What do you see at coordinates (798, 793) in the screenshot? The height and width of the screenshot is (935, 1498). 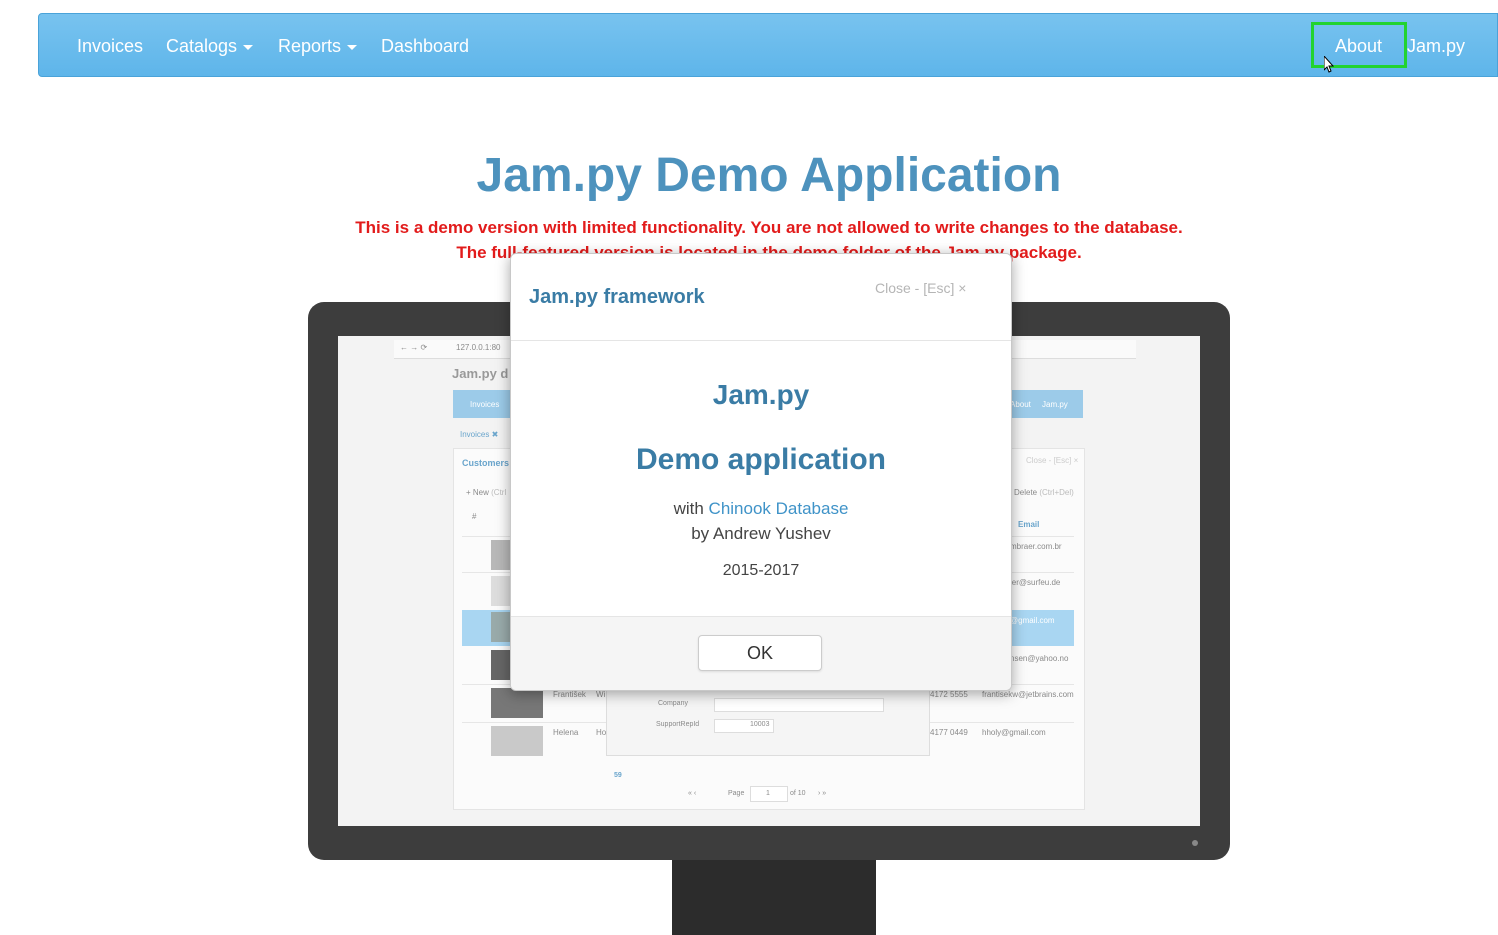 I see `mini-of-label: of 10` at bounding box center [798, 793].